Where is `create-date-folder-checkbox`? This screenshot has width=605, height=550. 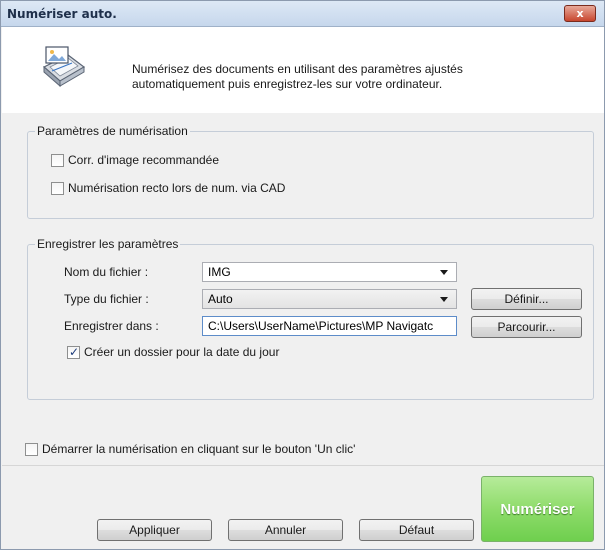 create-date-folder-checkbox is located at coordinates (73, 352).